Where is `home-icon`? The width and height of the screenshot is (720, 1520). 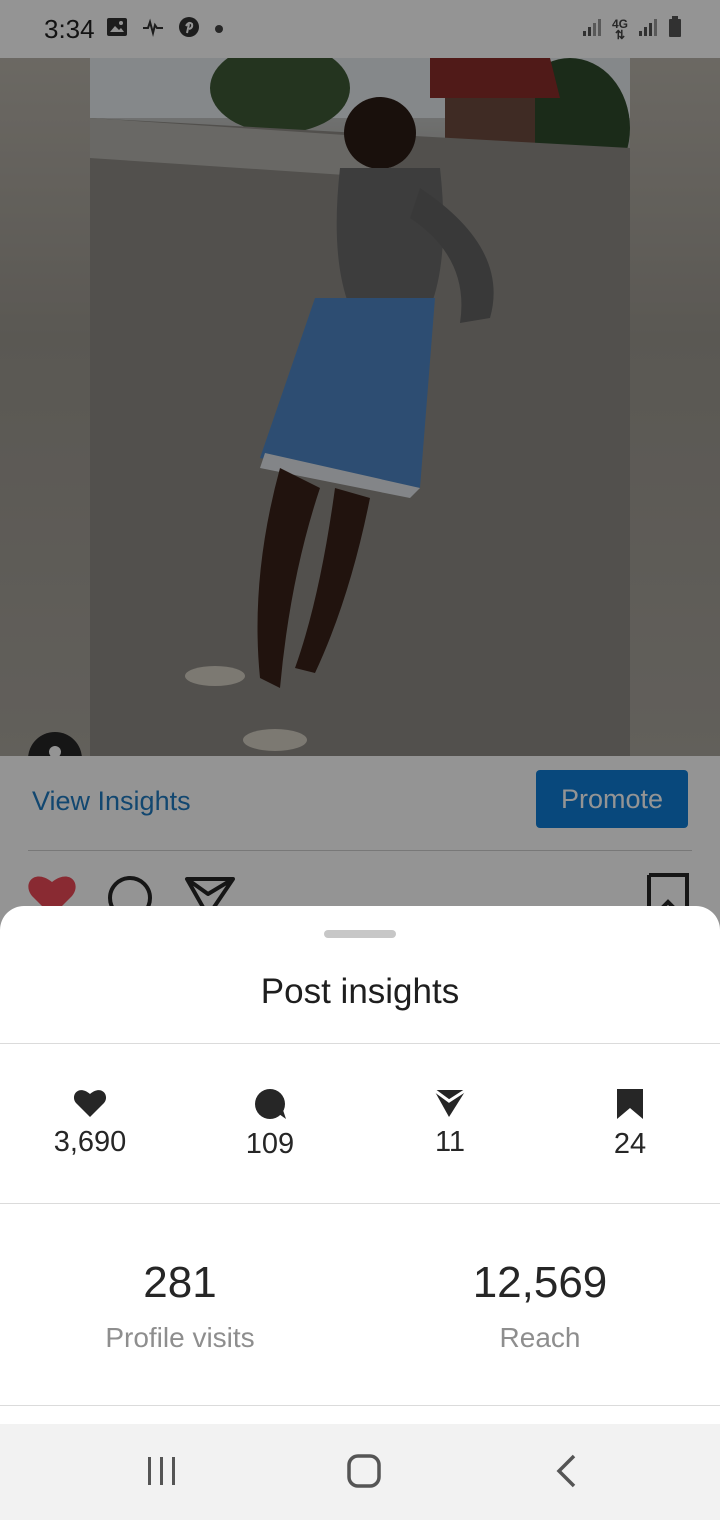 home-icon is located at coordinates (364, 1473).